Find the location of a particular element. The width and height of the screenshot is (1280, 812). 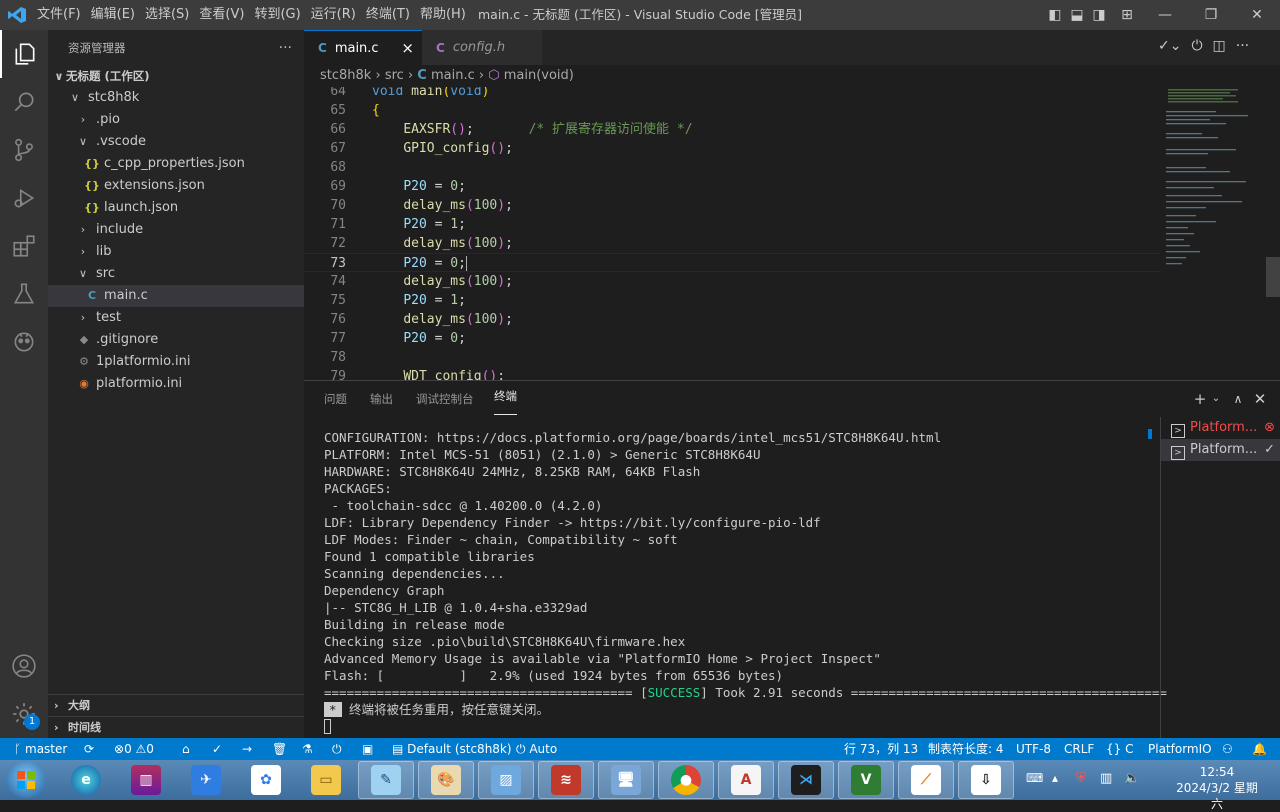

search-icon is located at coordinates (24, 102).